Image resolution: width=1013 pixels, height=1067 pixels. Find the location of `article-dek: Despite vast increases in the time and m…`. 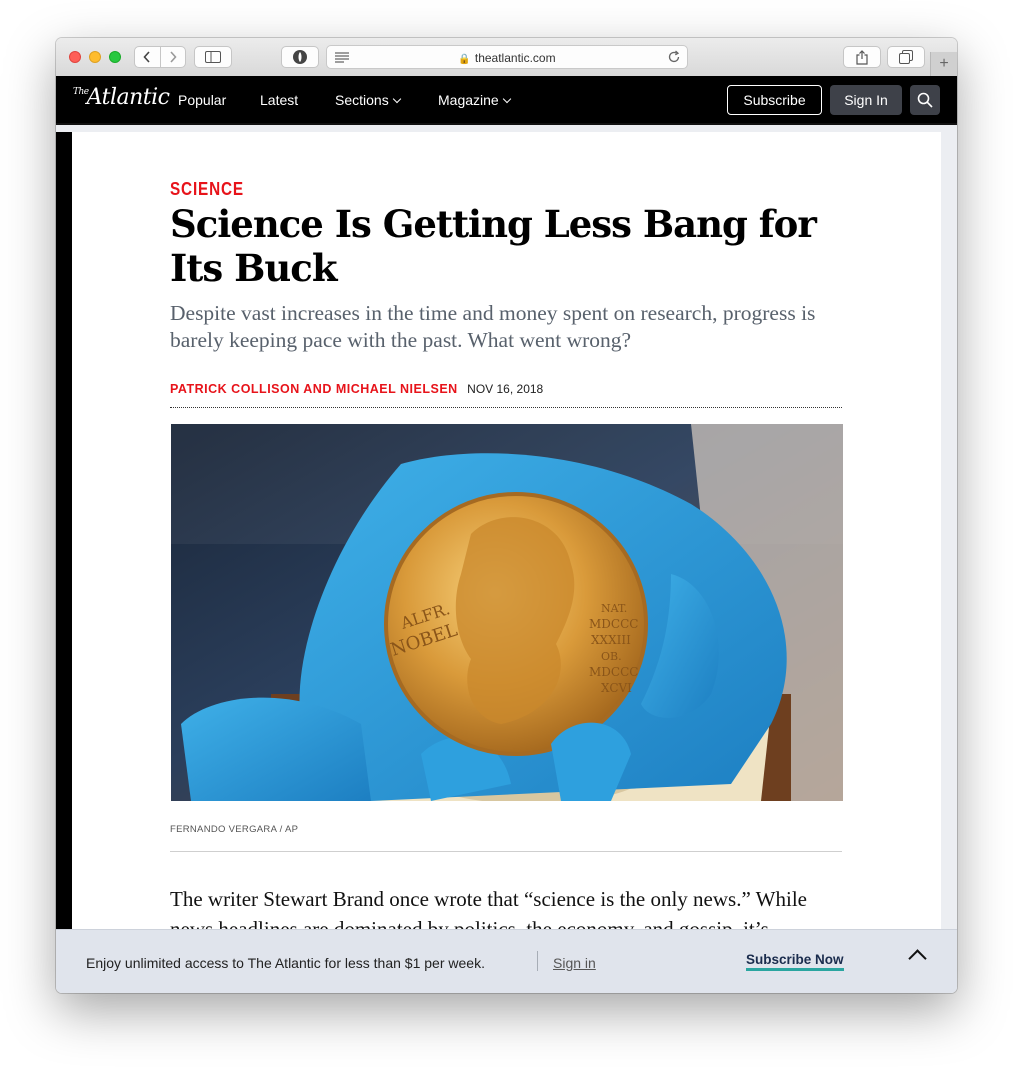

article-dek: Despite vast increases in the time and m… is located at coordinates (493, 326).